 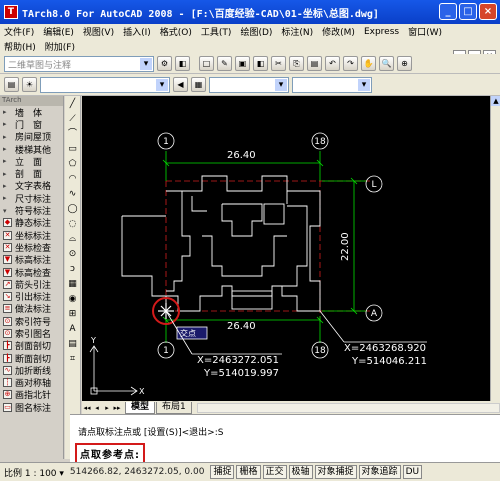 I want to click on tarch-menu-item: ▸ 房间屋顶, so click(x=31, y=137).